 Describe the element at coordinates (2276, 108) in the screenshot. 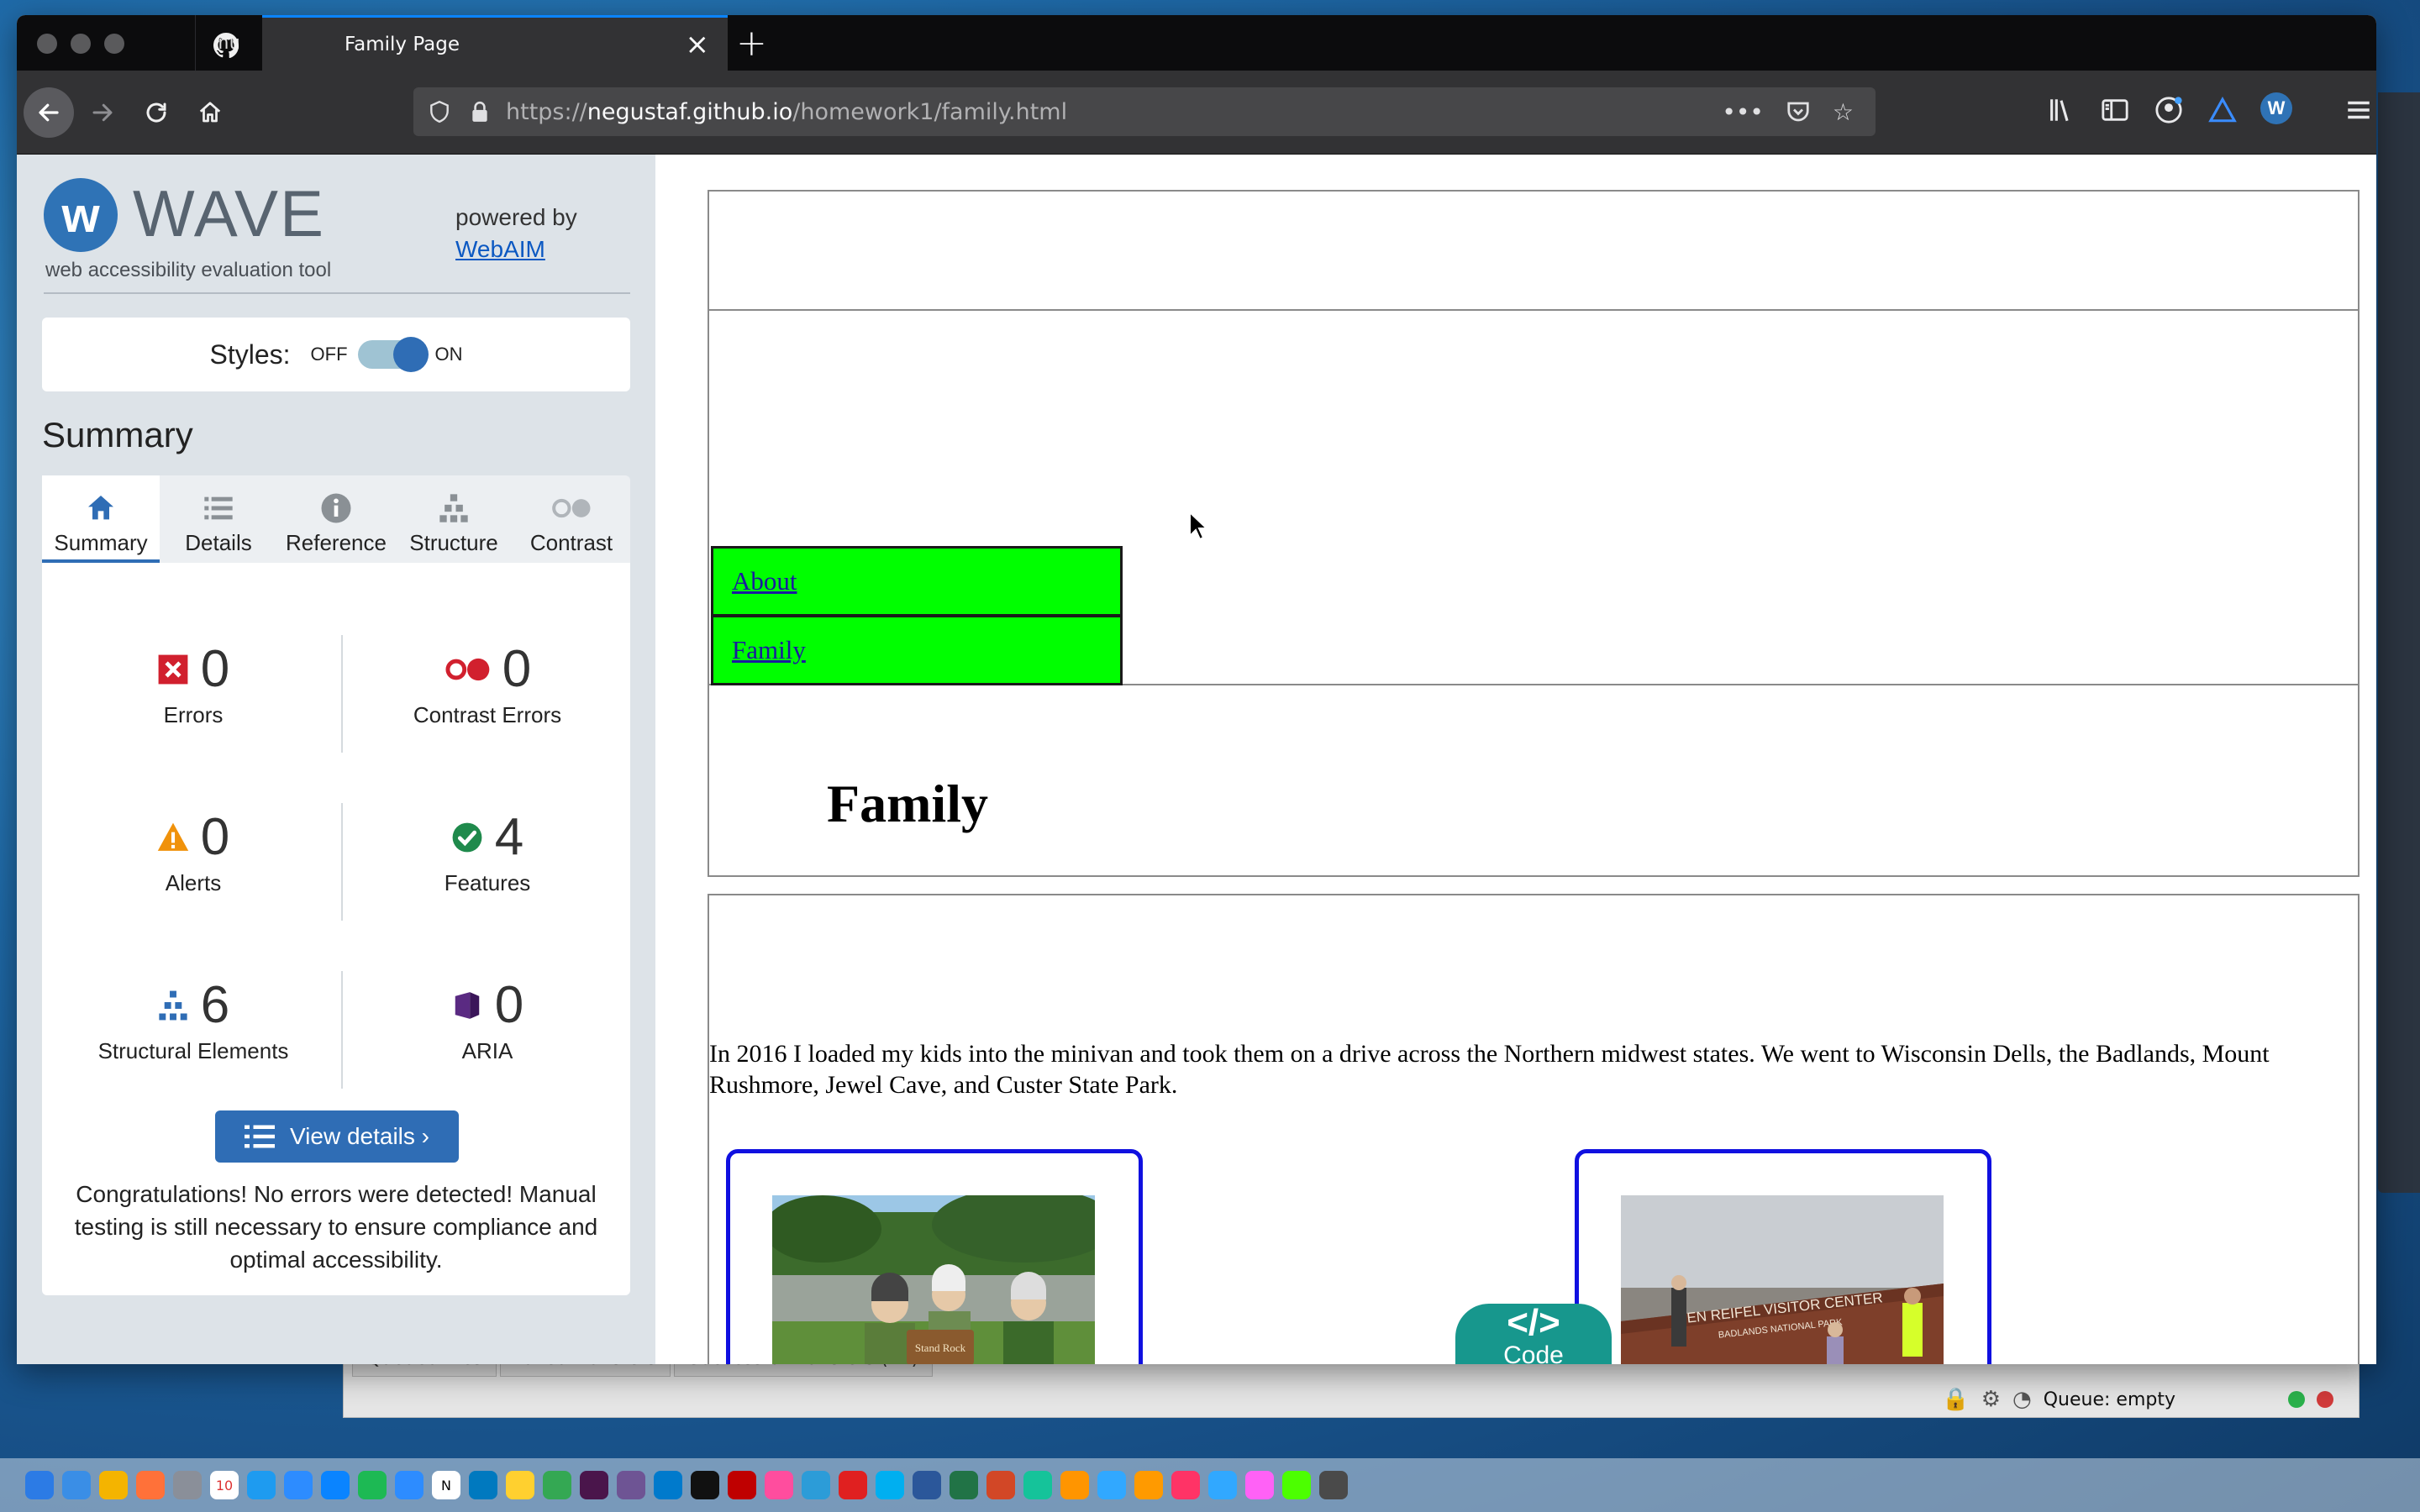

I see `wave-extension-icon: W` at that location.